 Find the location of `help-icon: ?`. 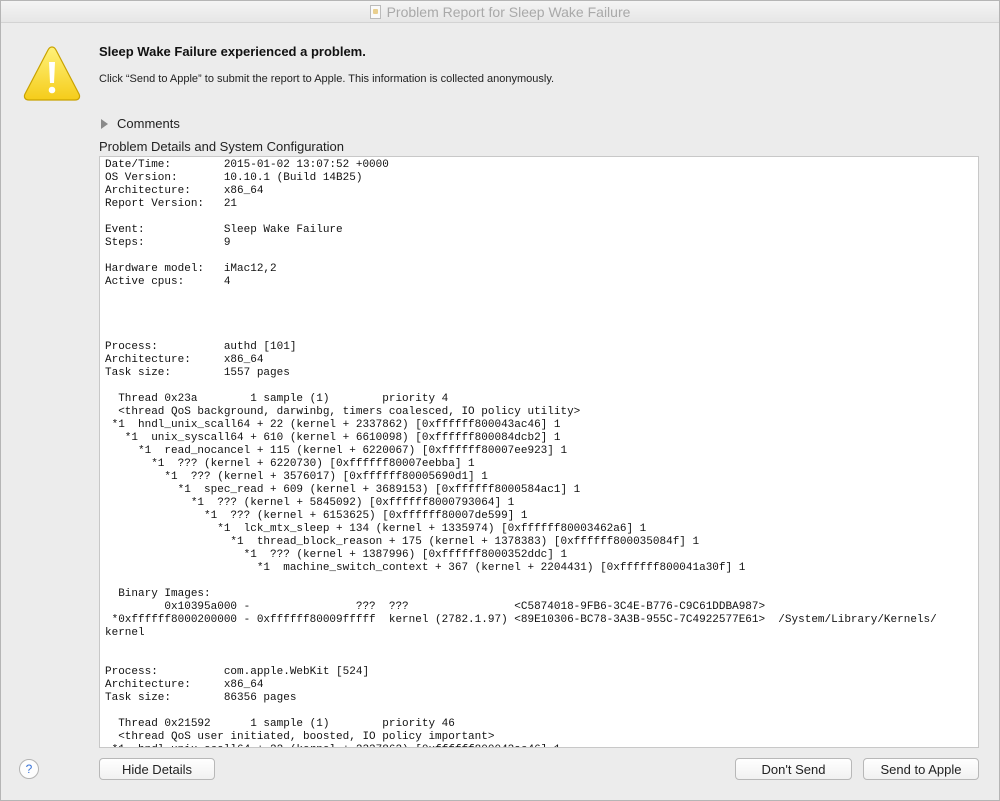

help-icon: ? is located at coordinates (29, 769).